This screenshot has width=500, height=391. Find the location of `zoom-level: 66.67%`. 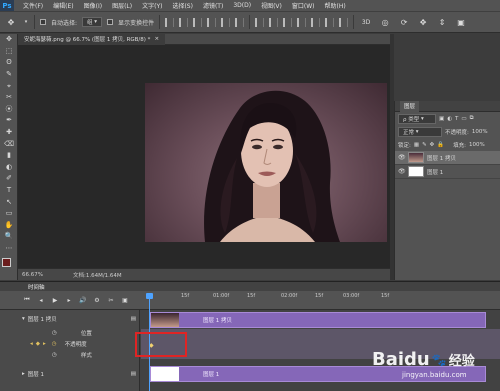

zoom-level: 66.67% is located at coordinates (32, 275).